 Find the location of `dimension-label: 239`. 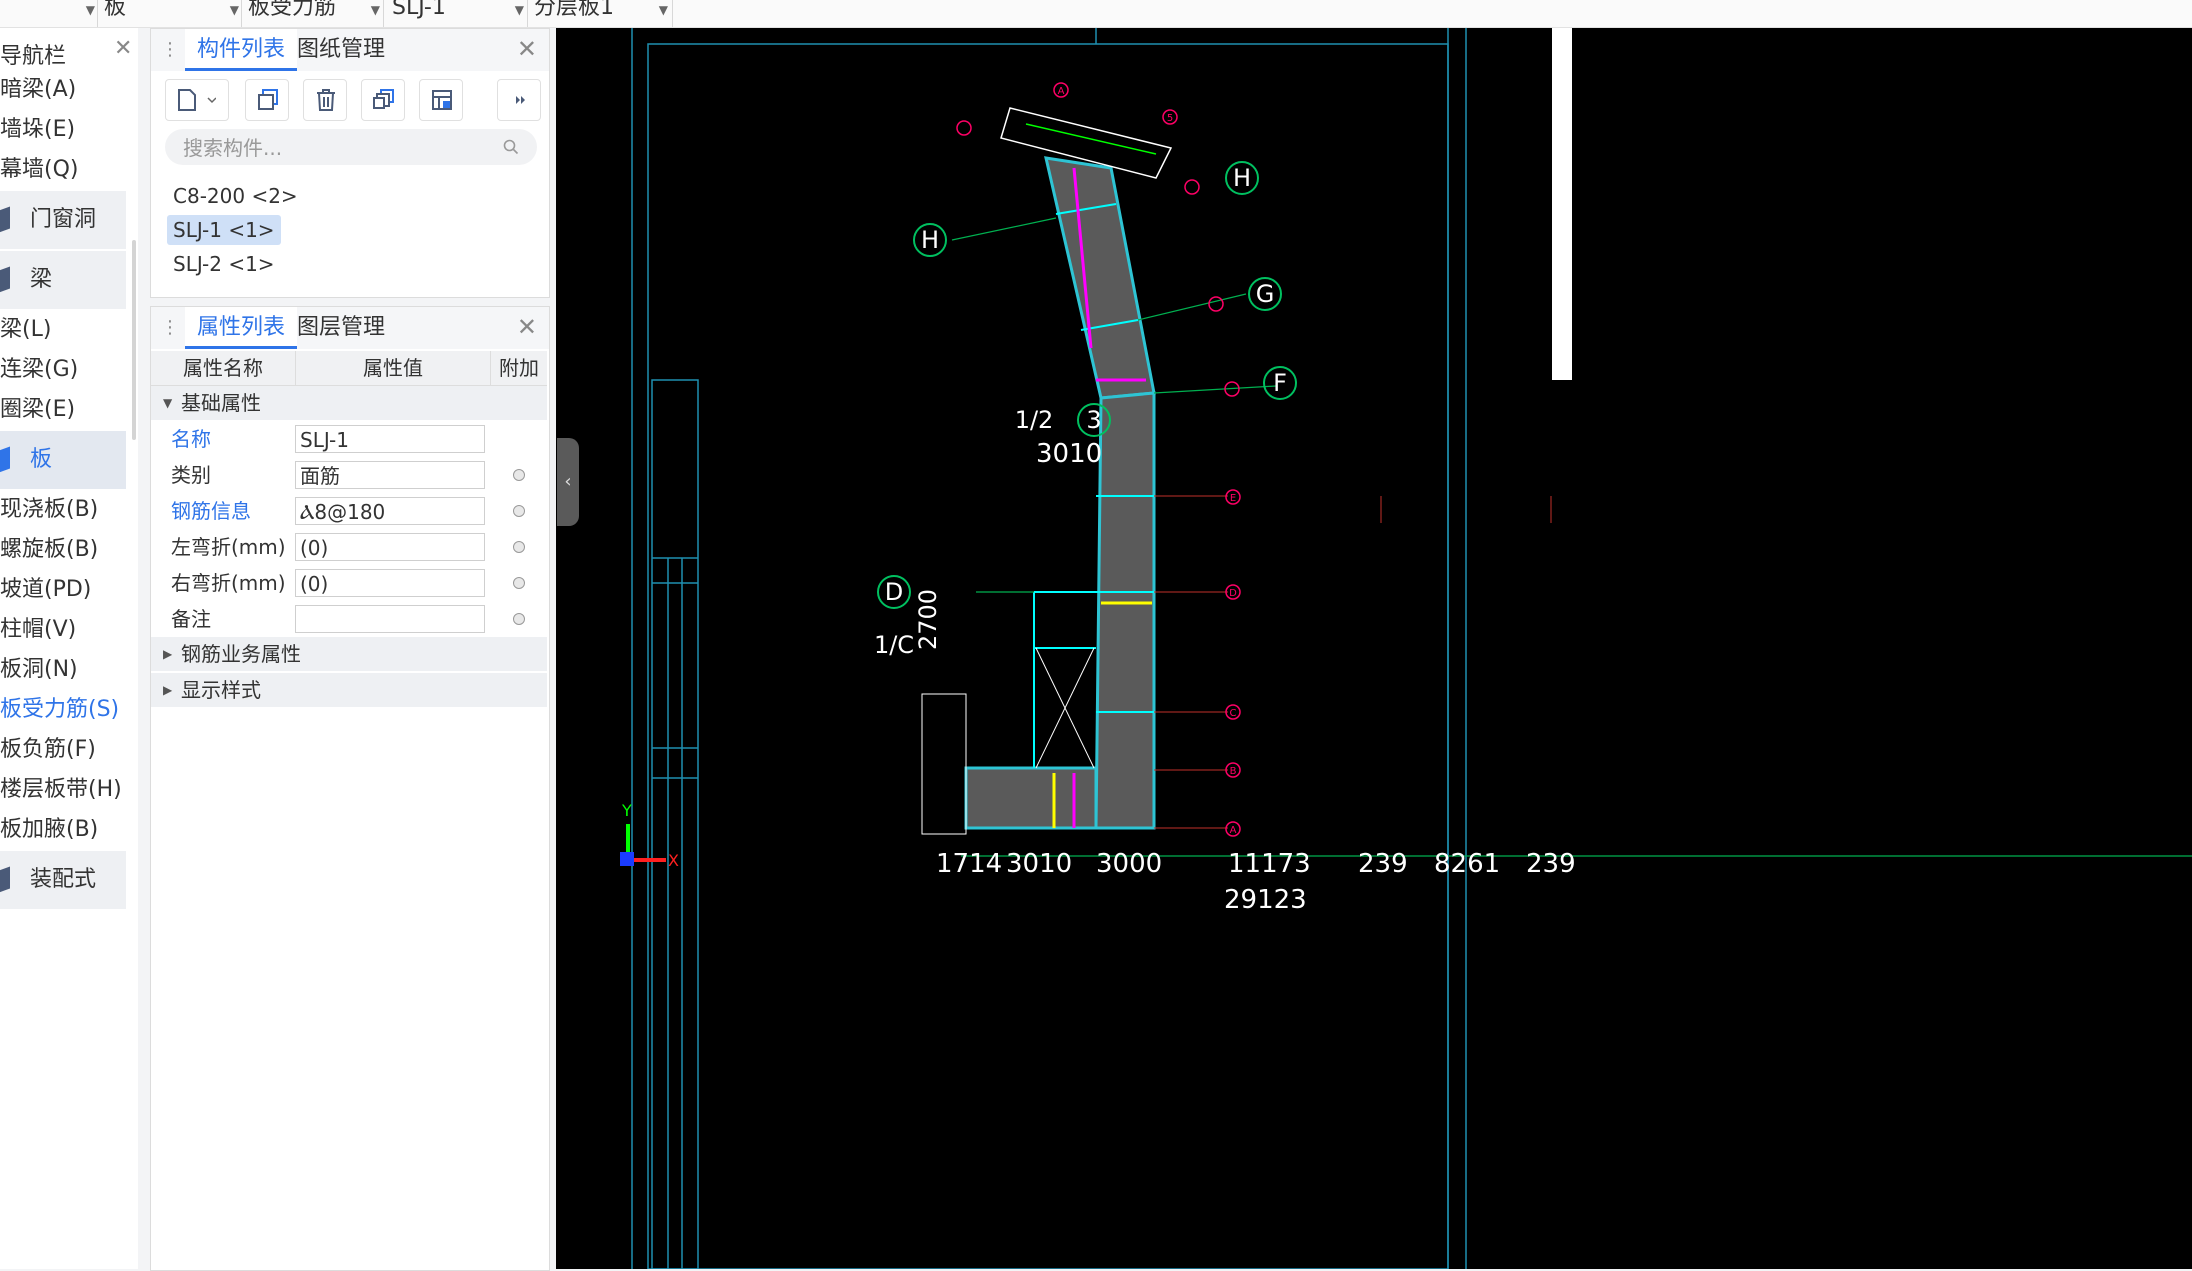

dimension-label: 239 is located at coordinates (1383, 864).